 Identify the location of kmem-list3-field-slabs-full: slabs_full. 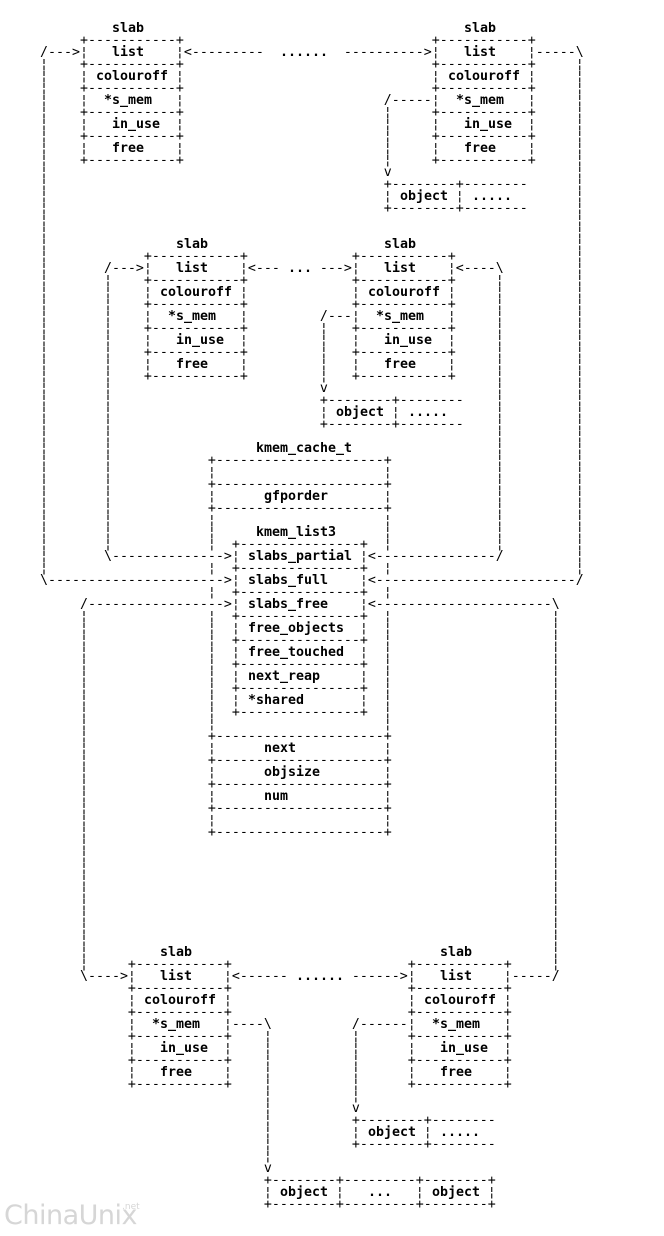
(288, 580).